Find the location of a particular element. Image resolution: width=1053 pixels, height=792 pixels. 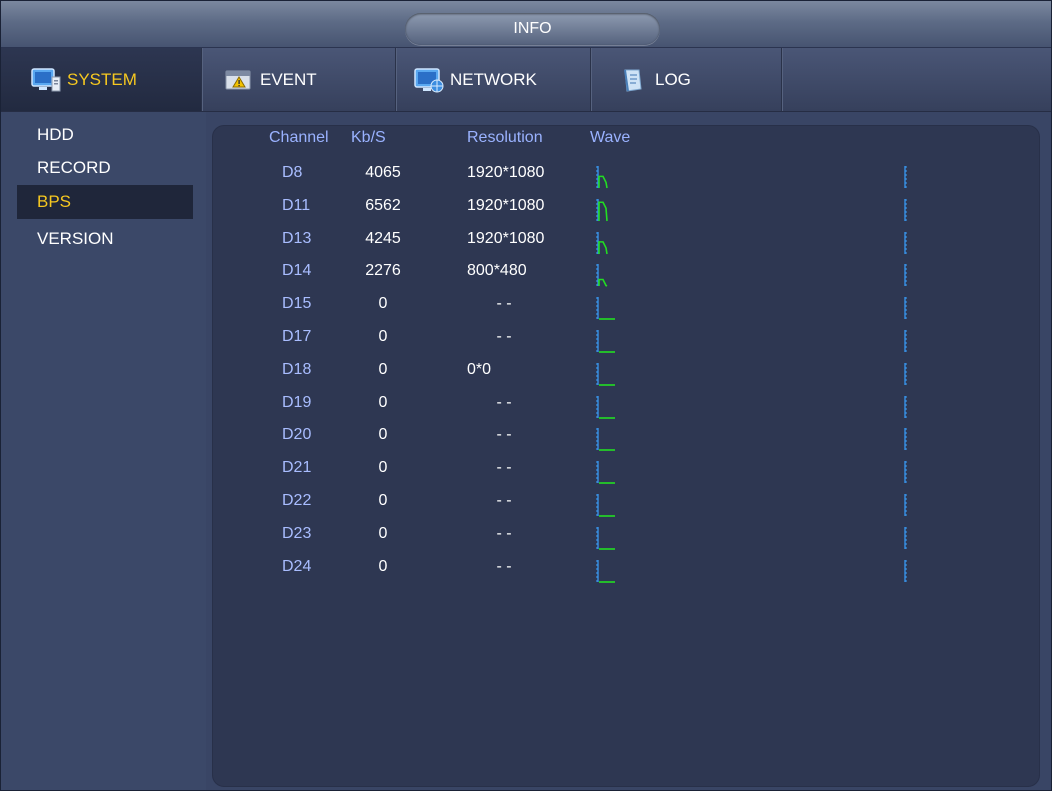

tab-network-label: NETWORK is located at coordinates (493, 79).